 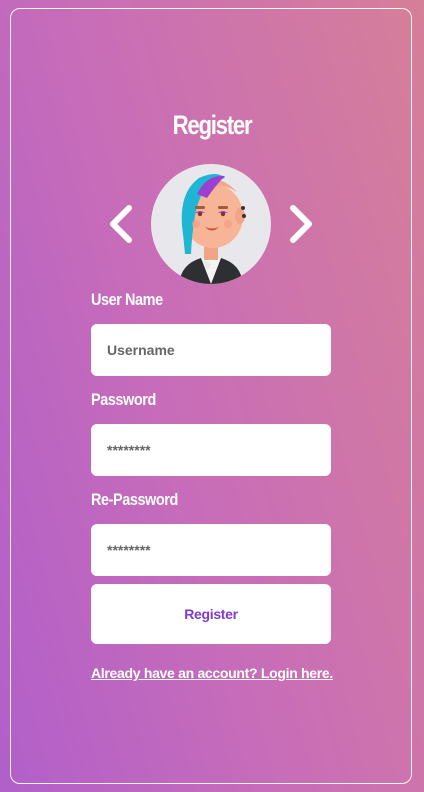 I want to click on username-label: User Name, so click(x=127, y=299).